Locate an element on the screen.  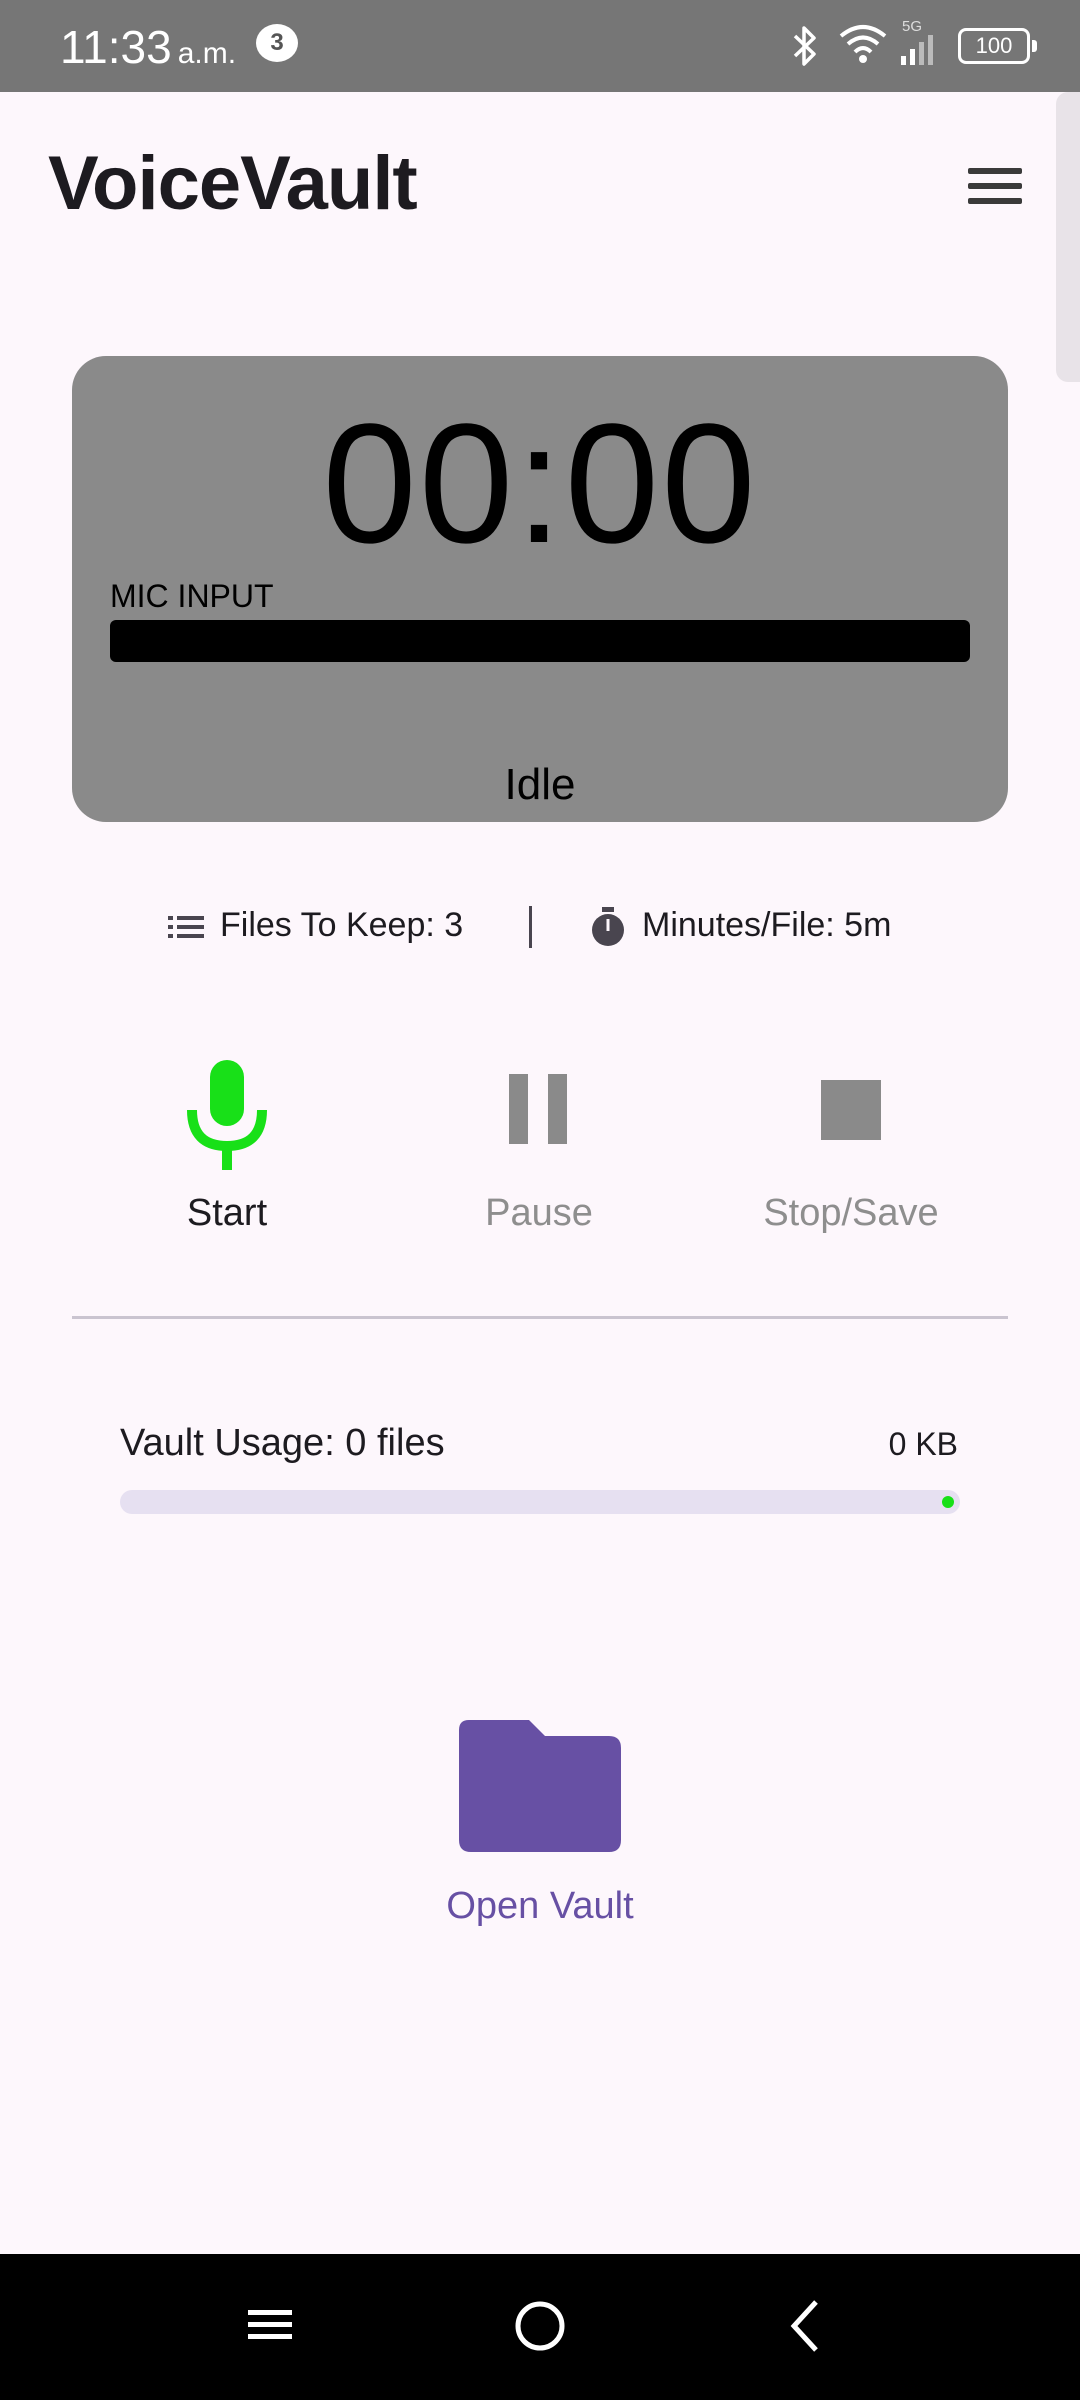
status-time-value: 11:33 is located at coordinates (116, 47).